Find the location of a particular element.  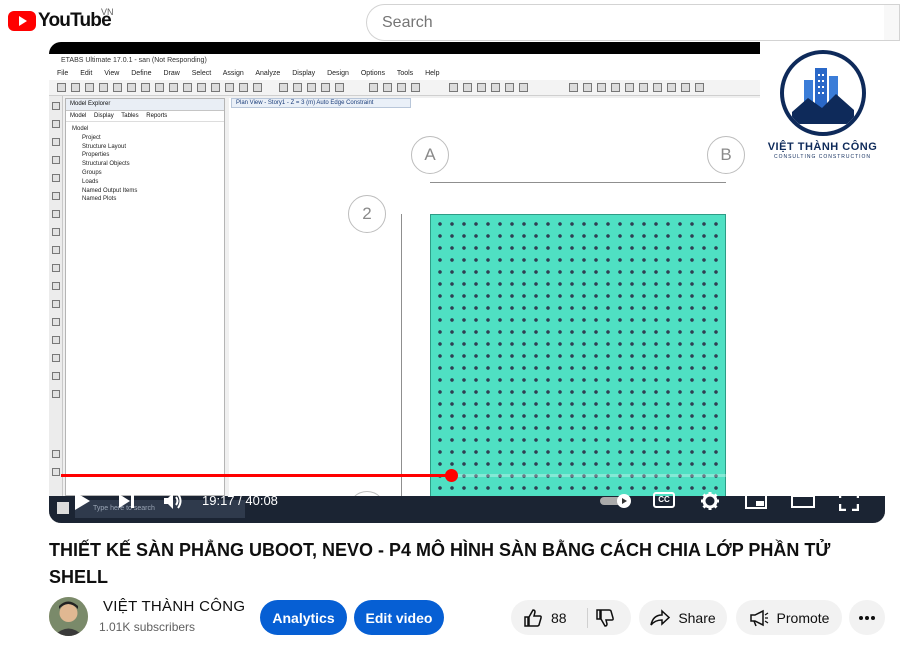

avatar-image is located at coordinates (68, 616).